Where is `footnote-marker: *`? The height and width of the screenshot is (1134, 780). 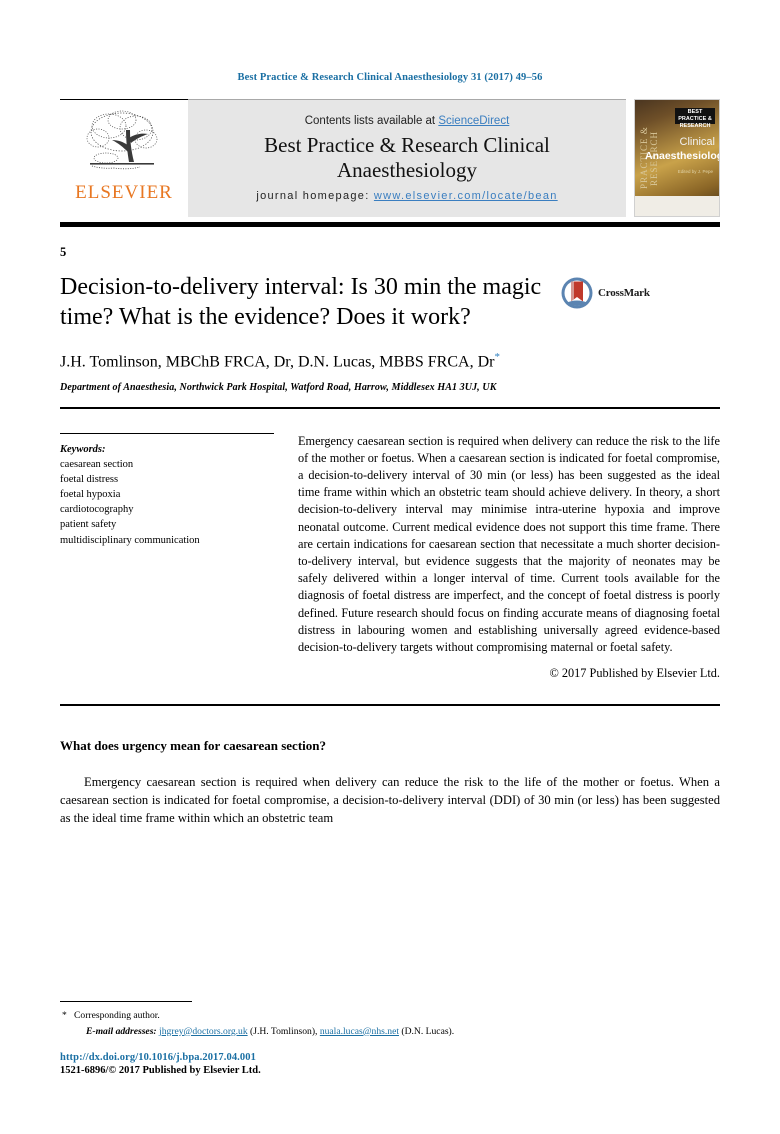
footnote-marker: * is located at coordinates (64, 1016).